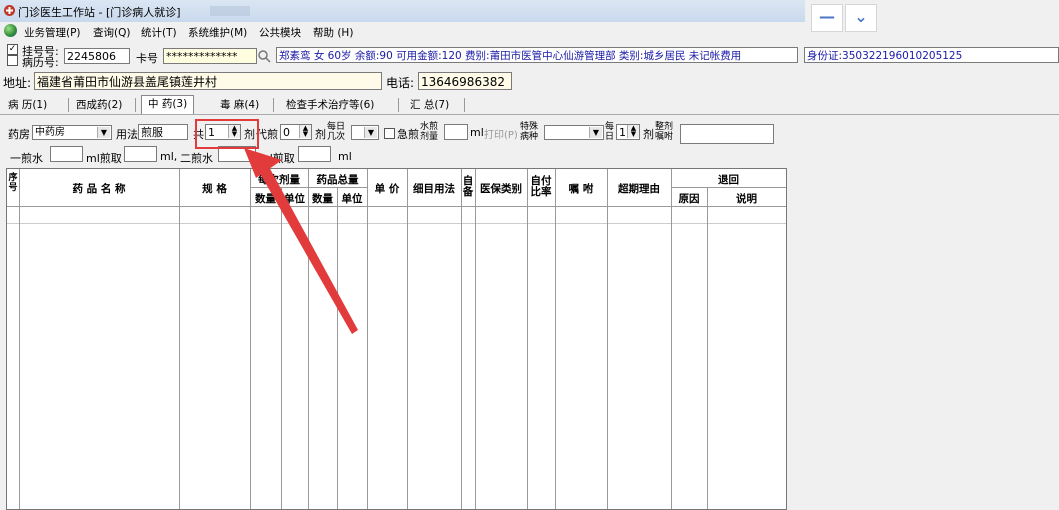 This screenshot has height=510, width=1059. I want to click on row-line, so click(396, 223).